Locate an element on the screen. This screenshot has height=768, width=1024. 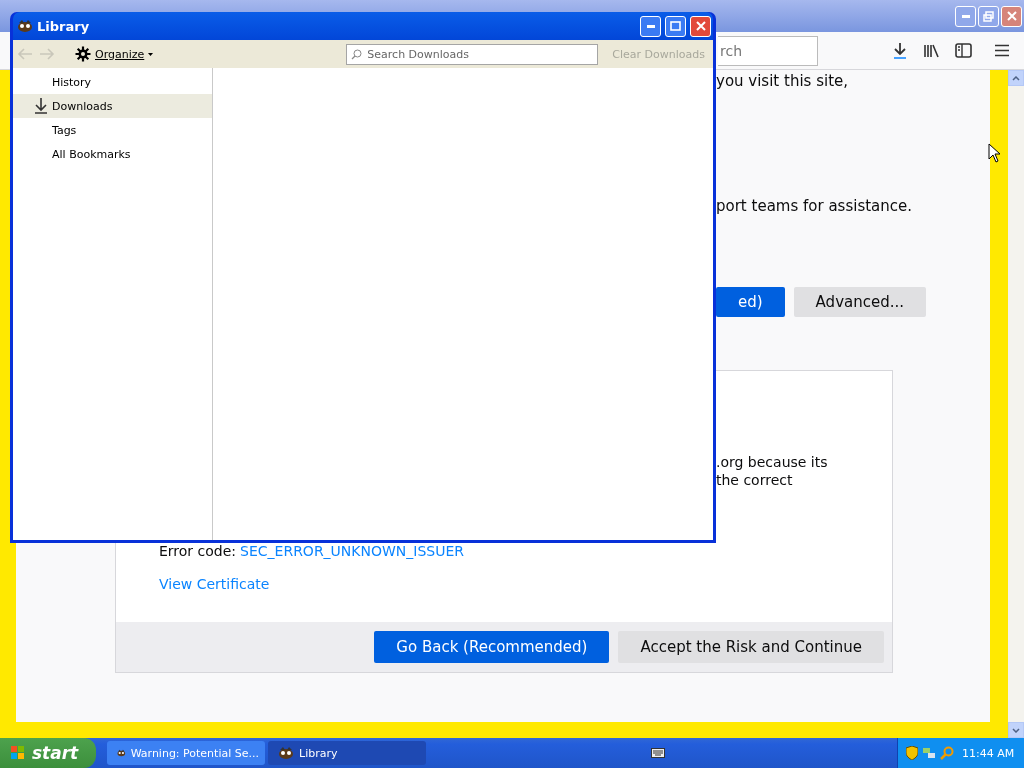
chevron-up-icon is located at coordinates (1016, 78).